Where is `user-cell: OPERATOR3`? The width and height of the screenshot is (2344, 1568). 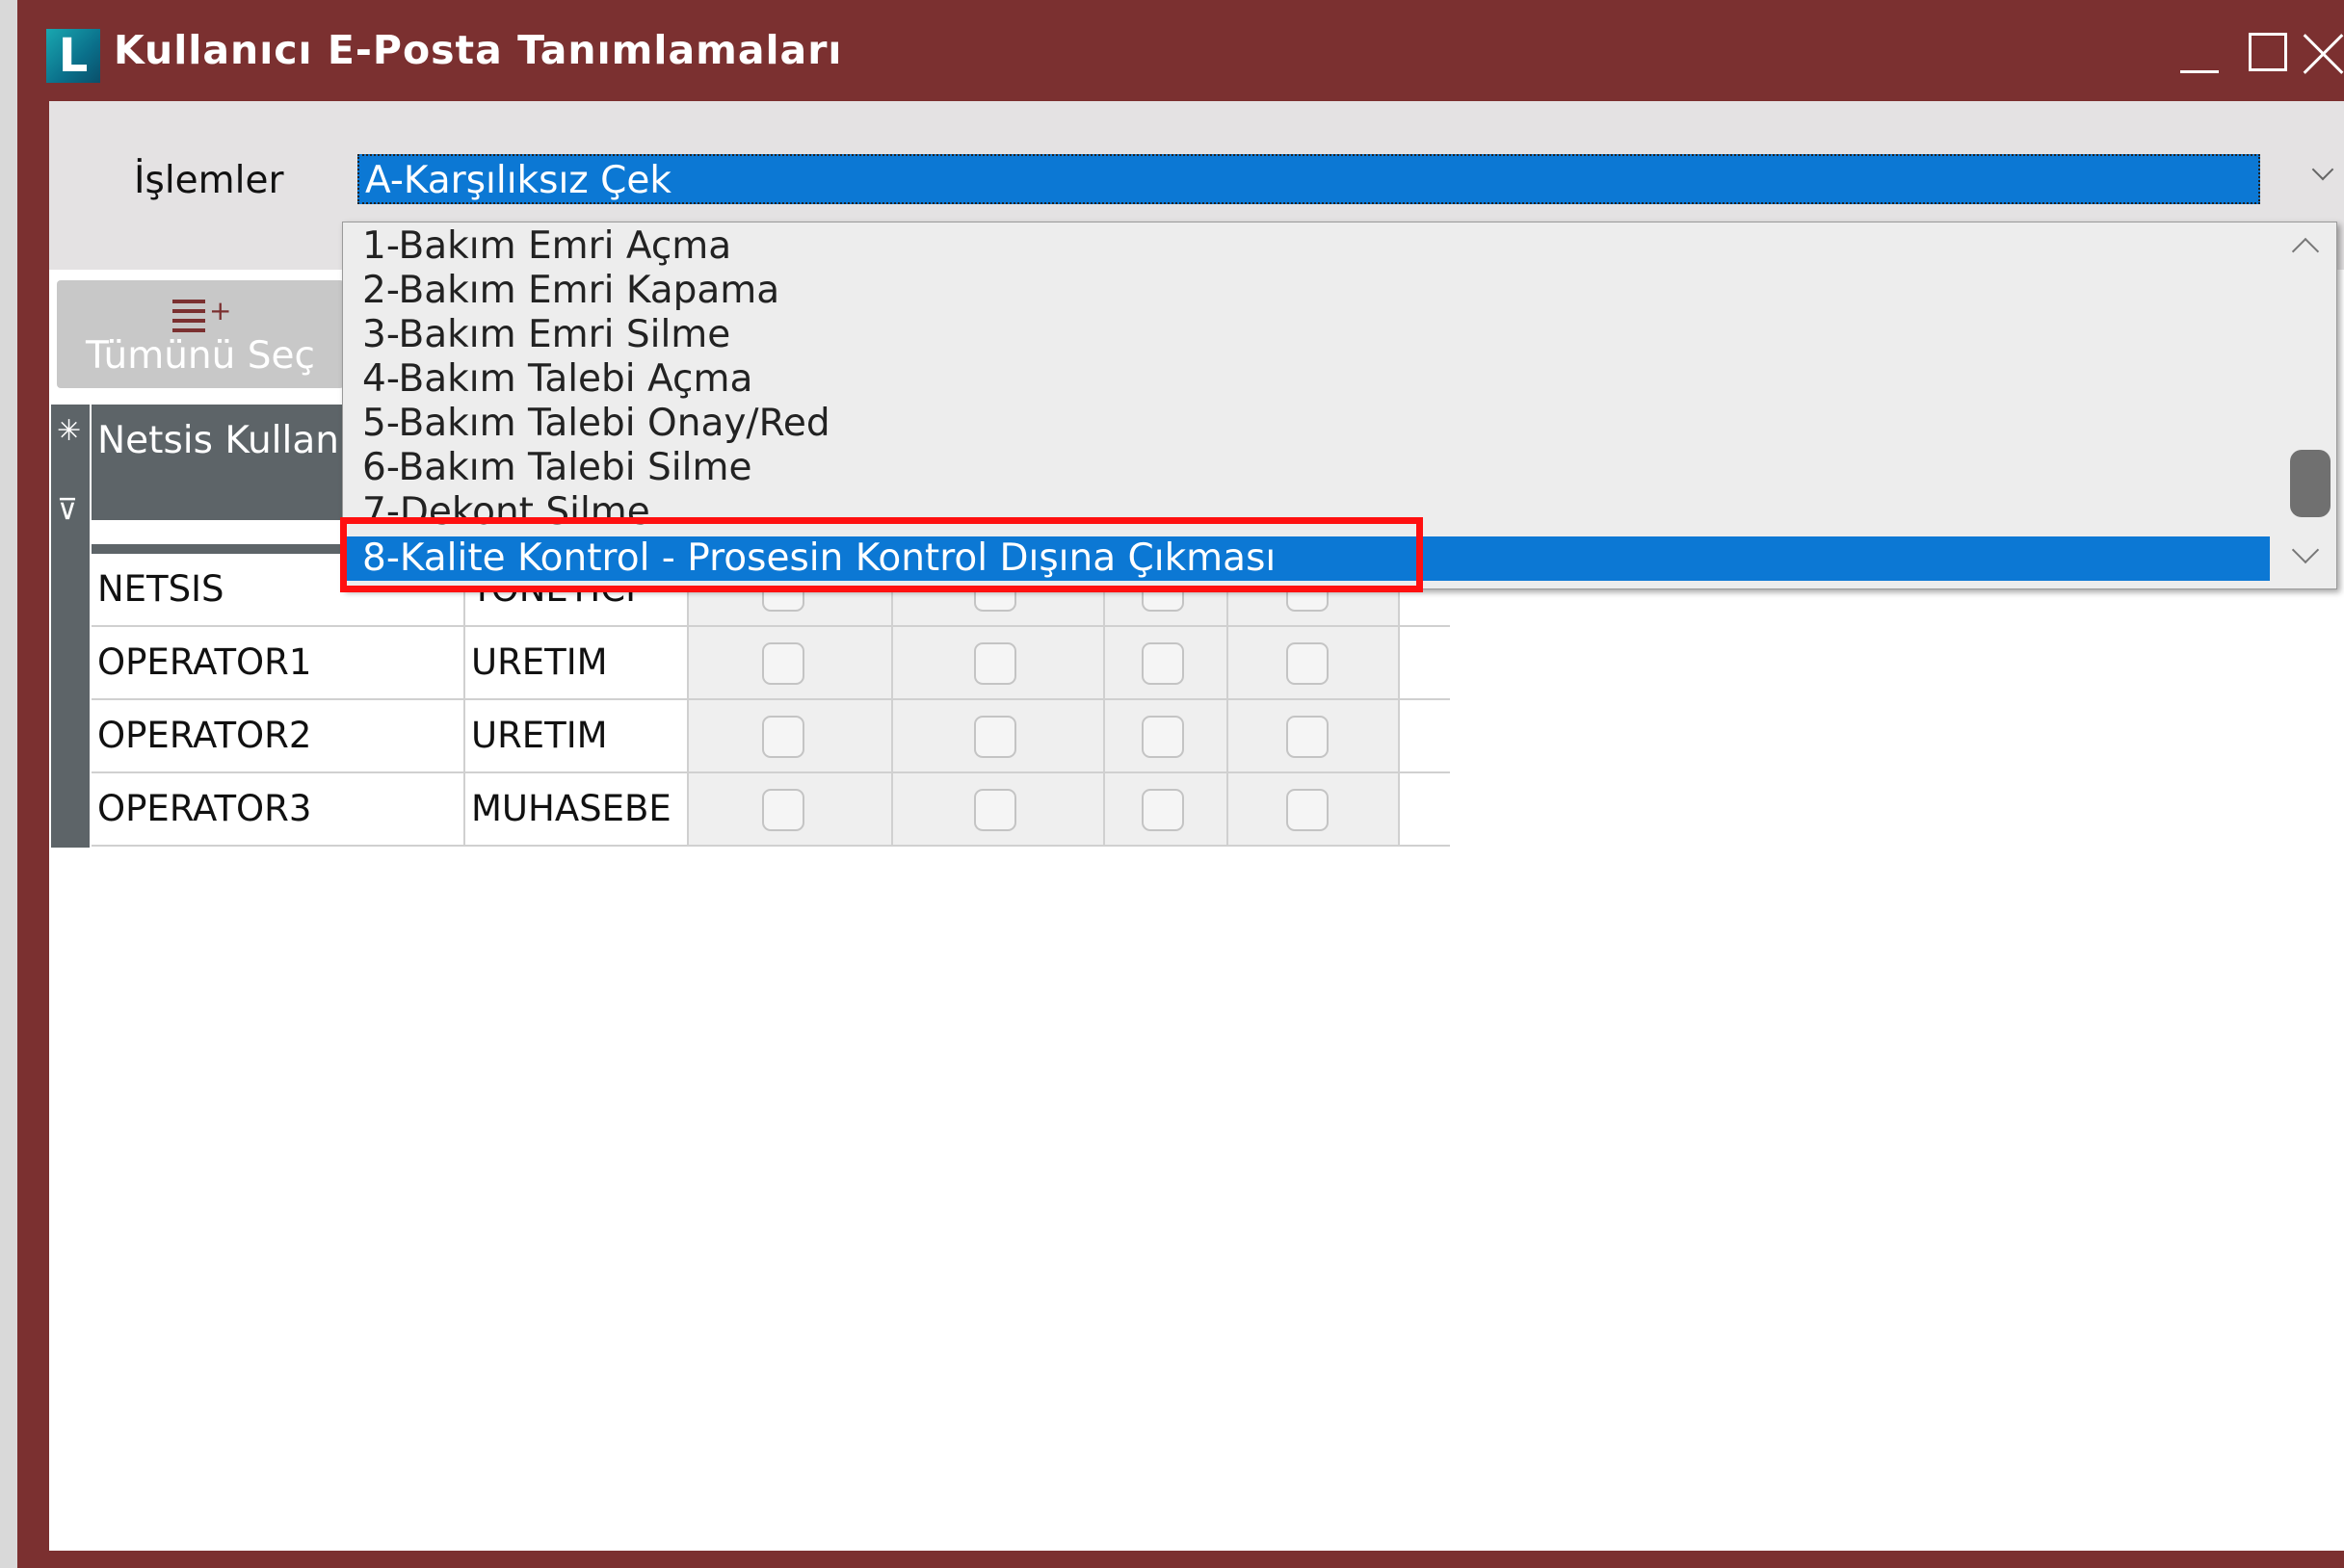
user-cell: OPERATOR3 is located at coordinates (278, 809).